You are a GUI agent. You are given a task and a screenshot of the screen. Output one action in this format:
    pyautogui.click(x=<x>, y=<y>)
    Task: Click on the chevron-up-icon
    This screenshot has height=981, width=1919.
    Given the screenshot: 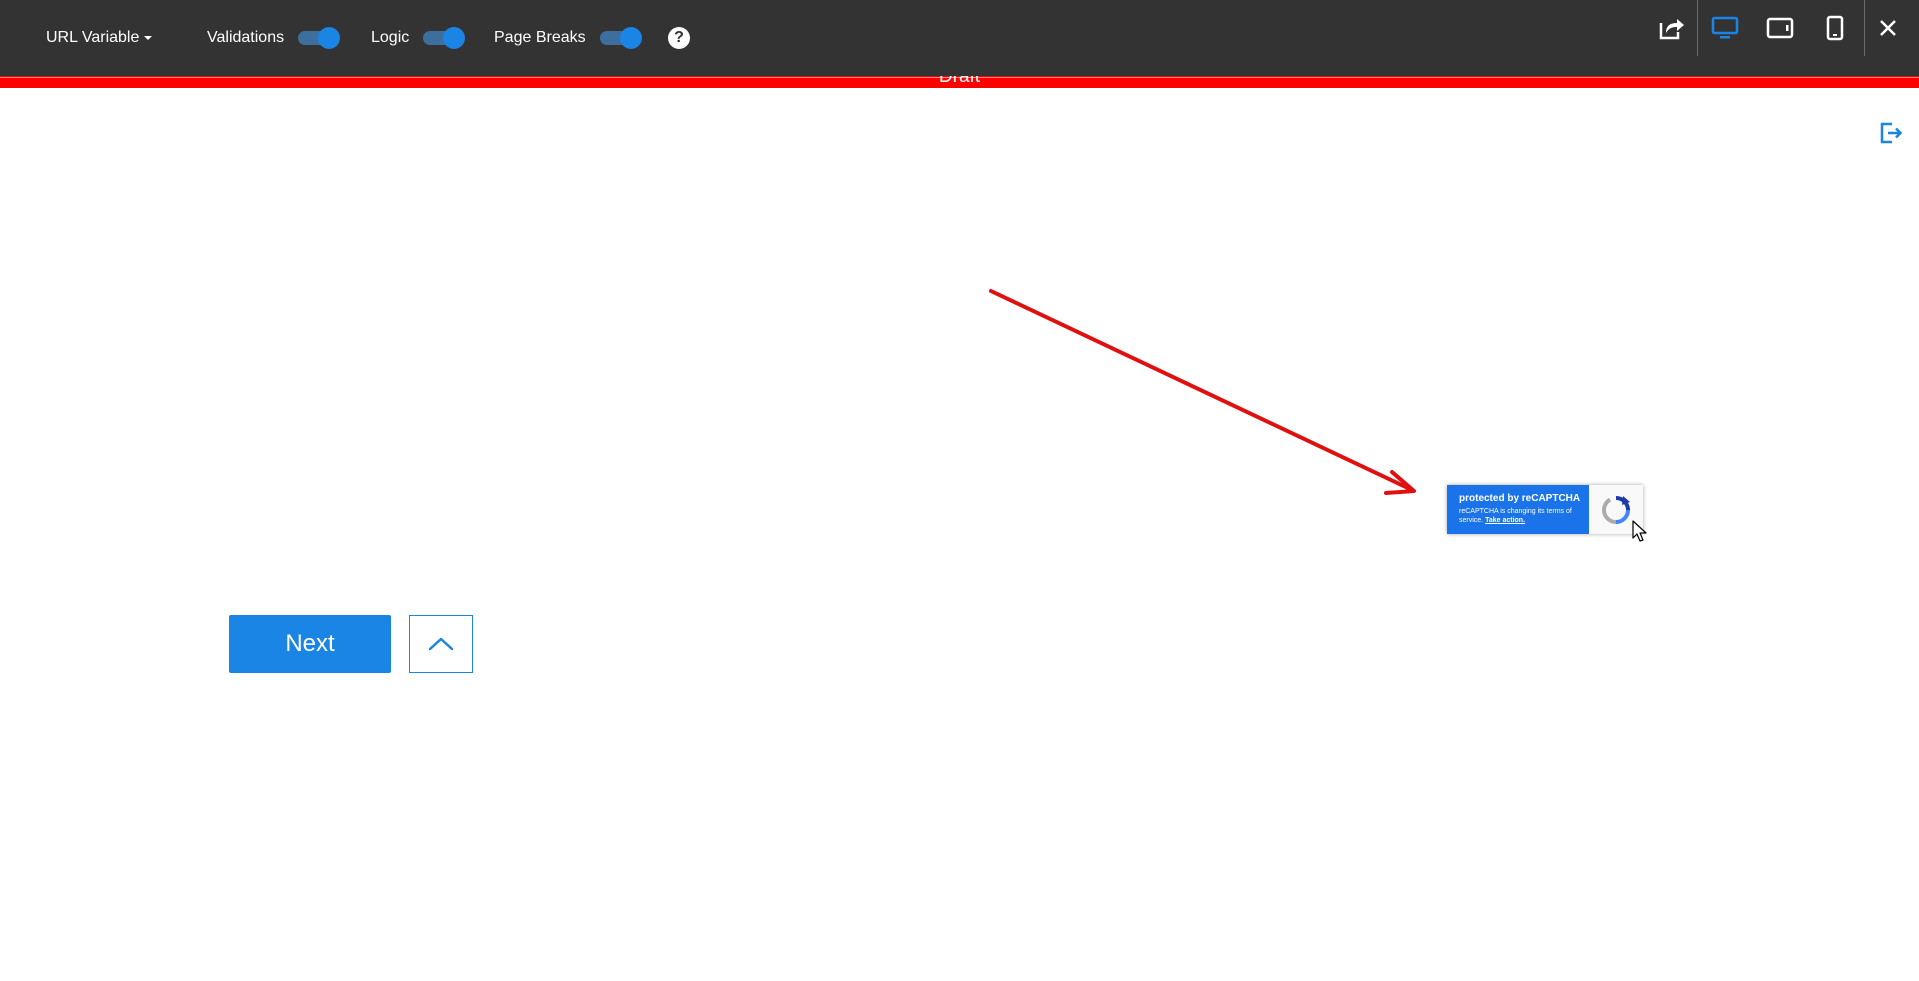 What is the action you would take?
    pyautogui.click(x=441, y=644)
    